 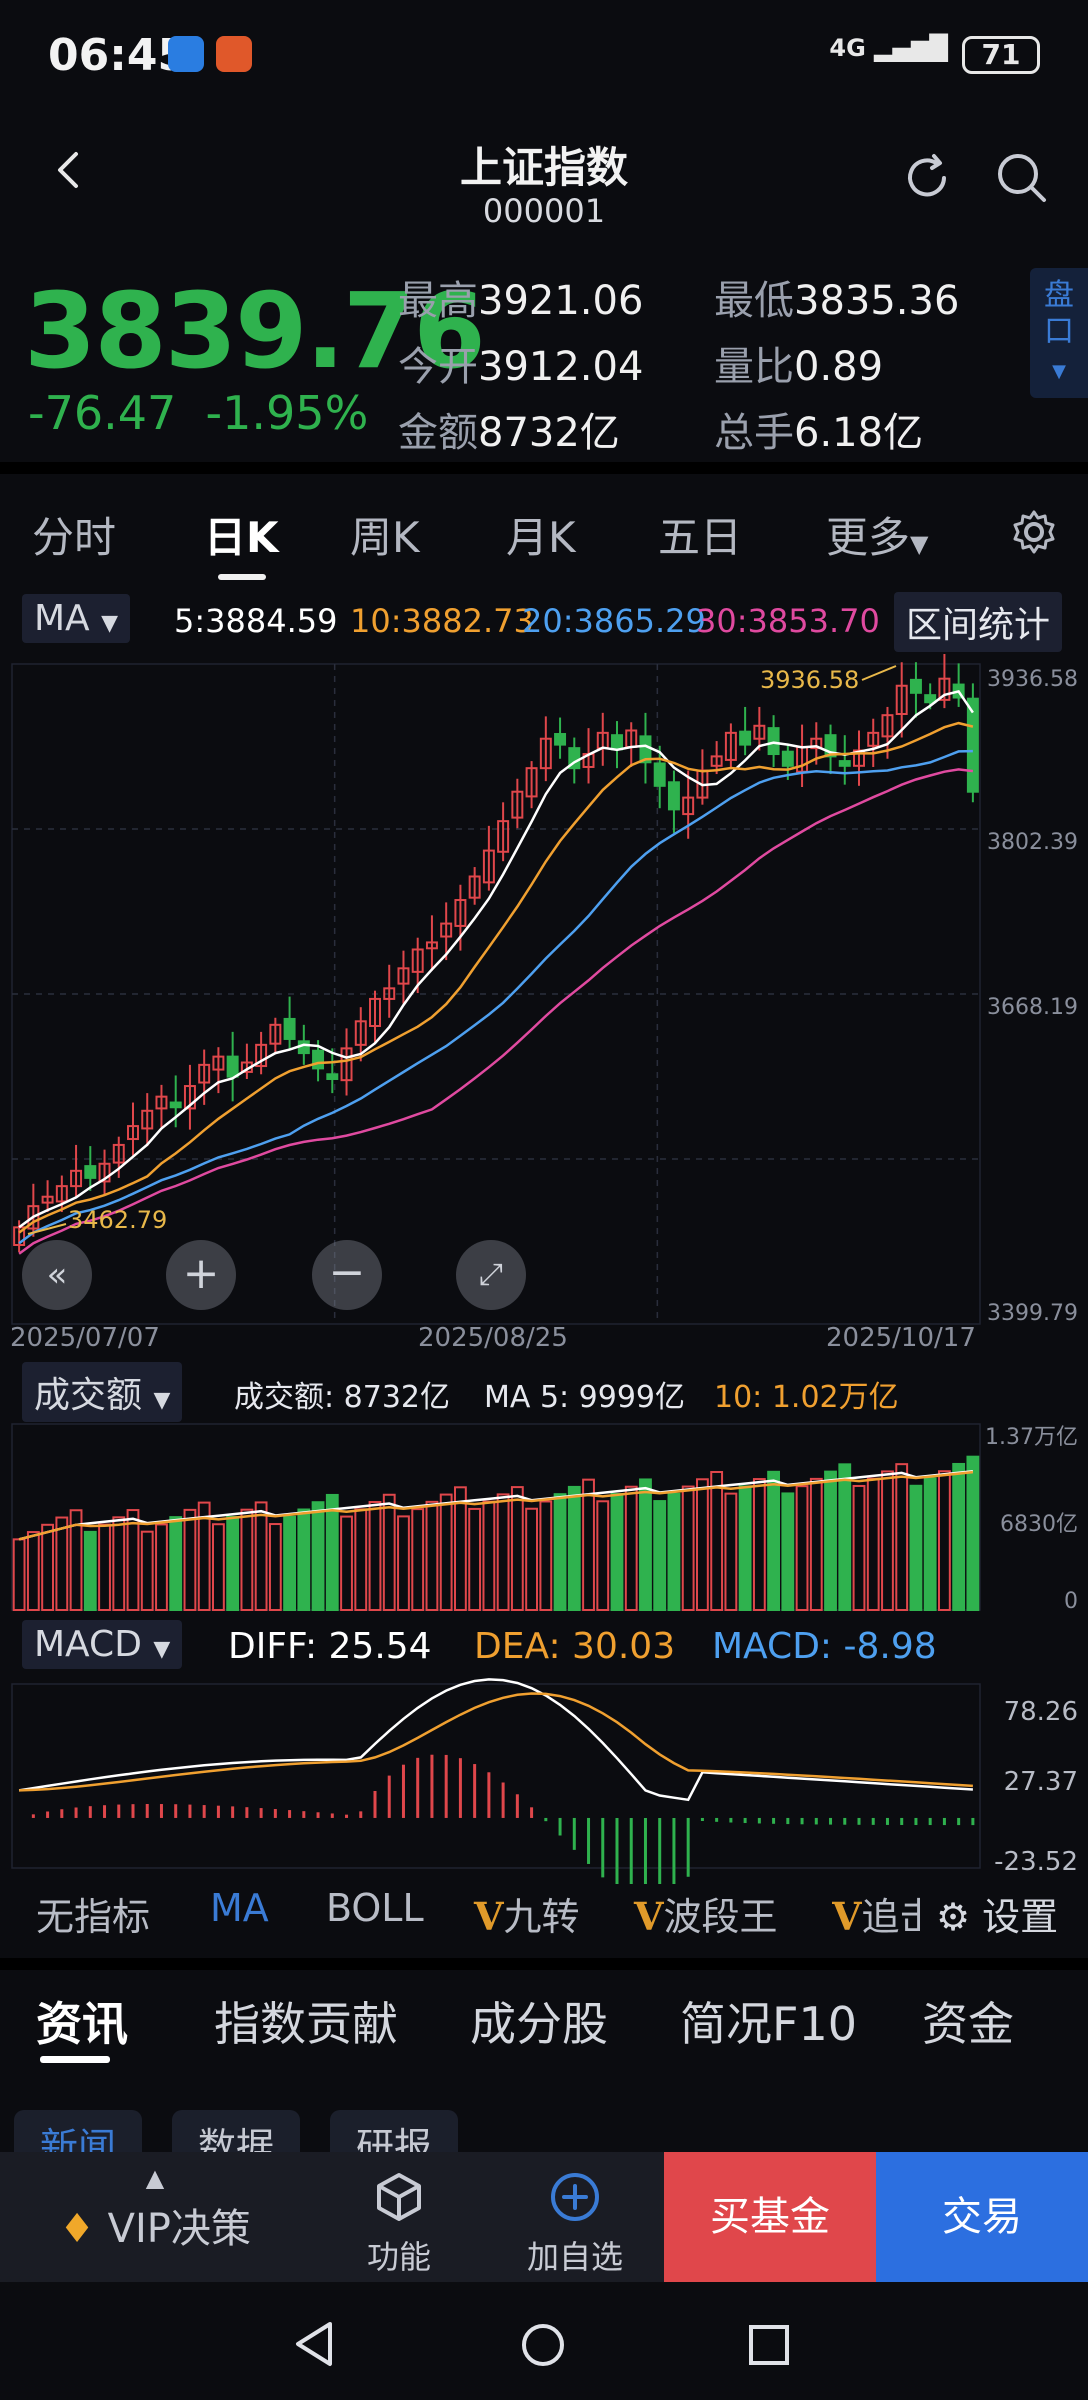 I want to click on search-icon, so click(x=1022, y=178).